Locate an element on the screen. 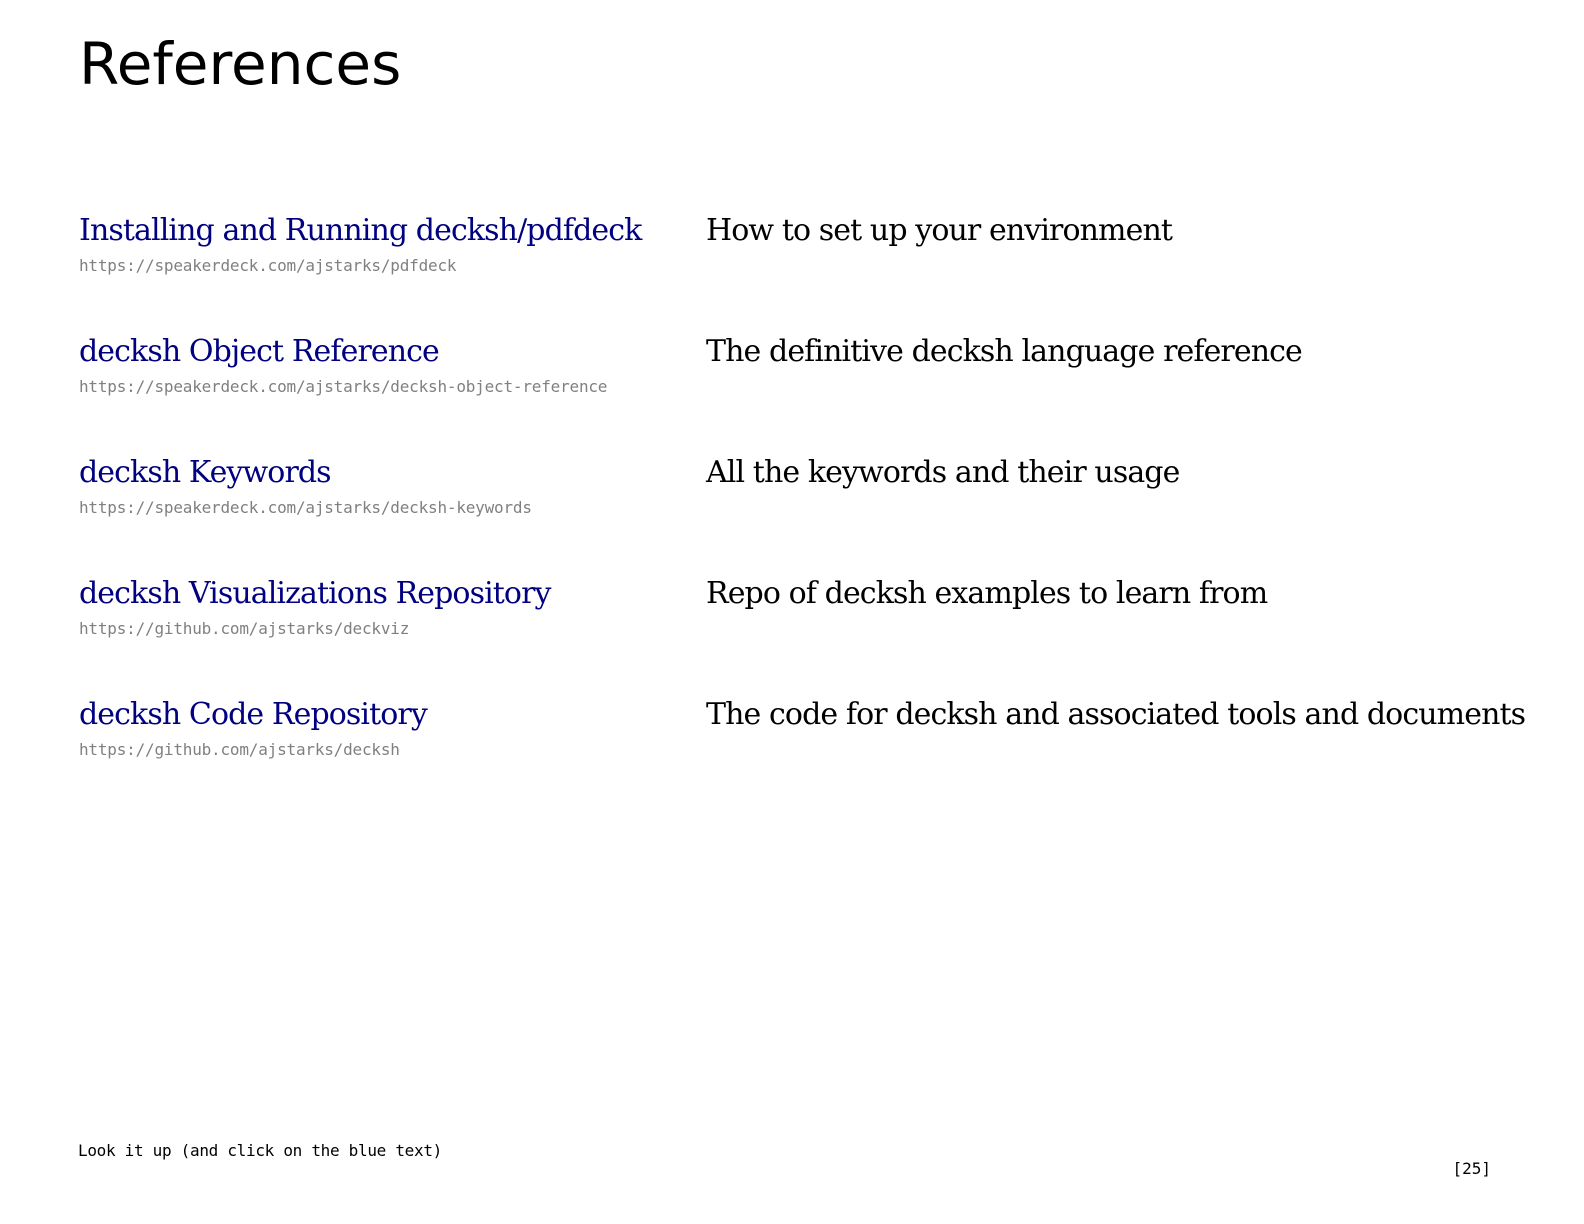  page-number: [25] is located at coordinates (1471, 1168).